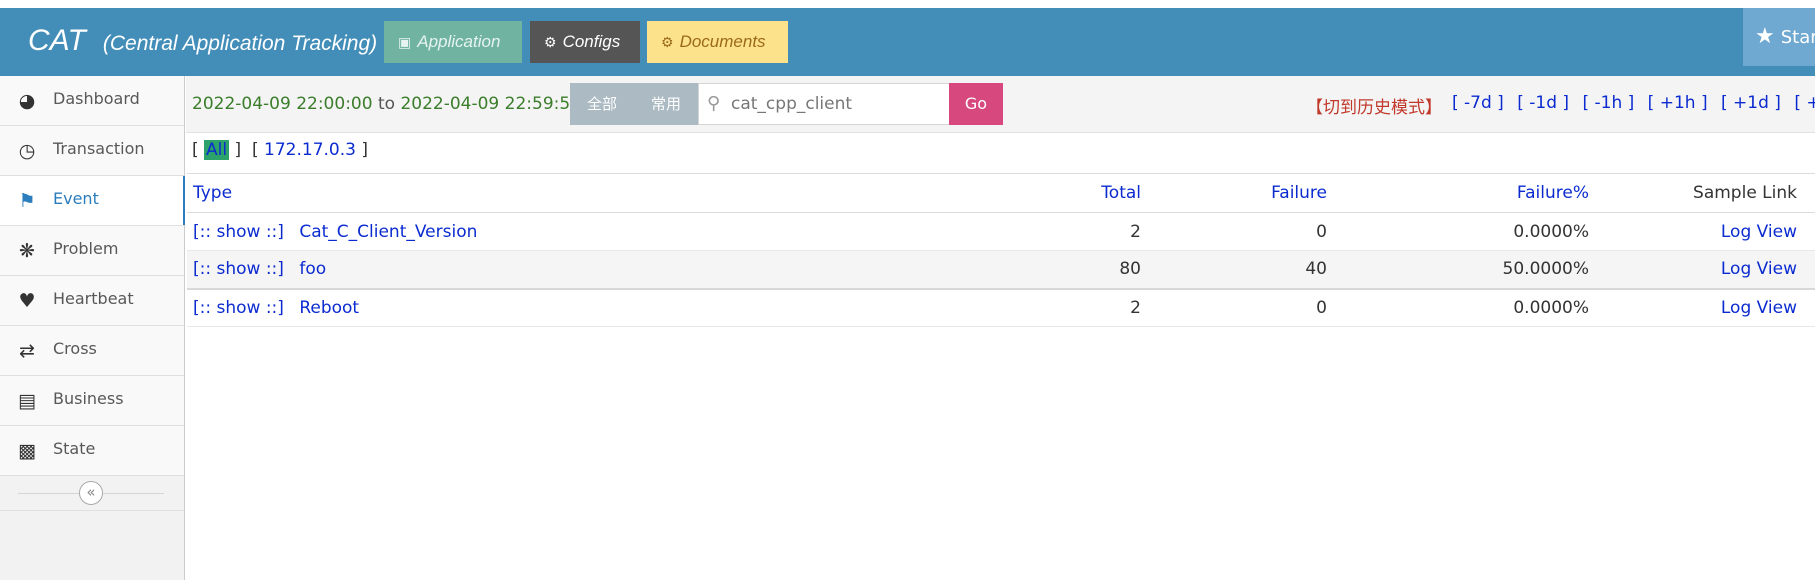 Image resolution: width=1815 pixels, height=580 pixels. What do you see at coordinates (1543, 103) in the screenshot?
I see `shift-minus-1d-link: [ -1d ]` at bounding box center [1543, 103].